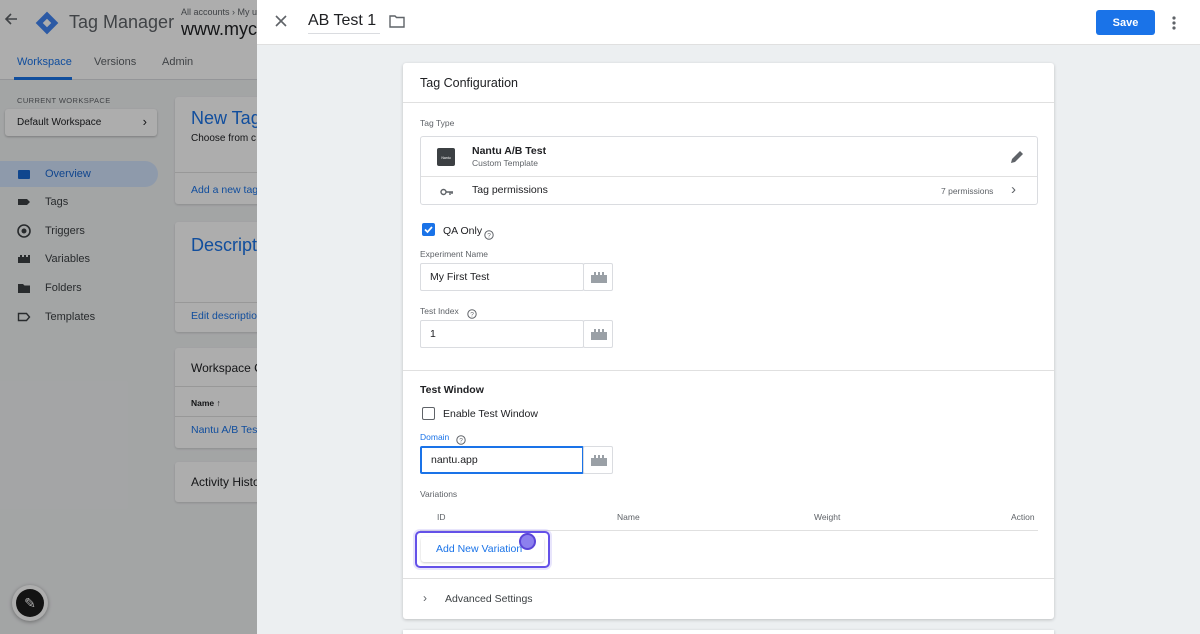  Describe the element at coordinates (505, 163) in the screenshot. I see `template-subtitle: Custom Template` at that location.